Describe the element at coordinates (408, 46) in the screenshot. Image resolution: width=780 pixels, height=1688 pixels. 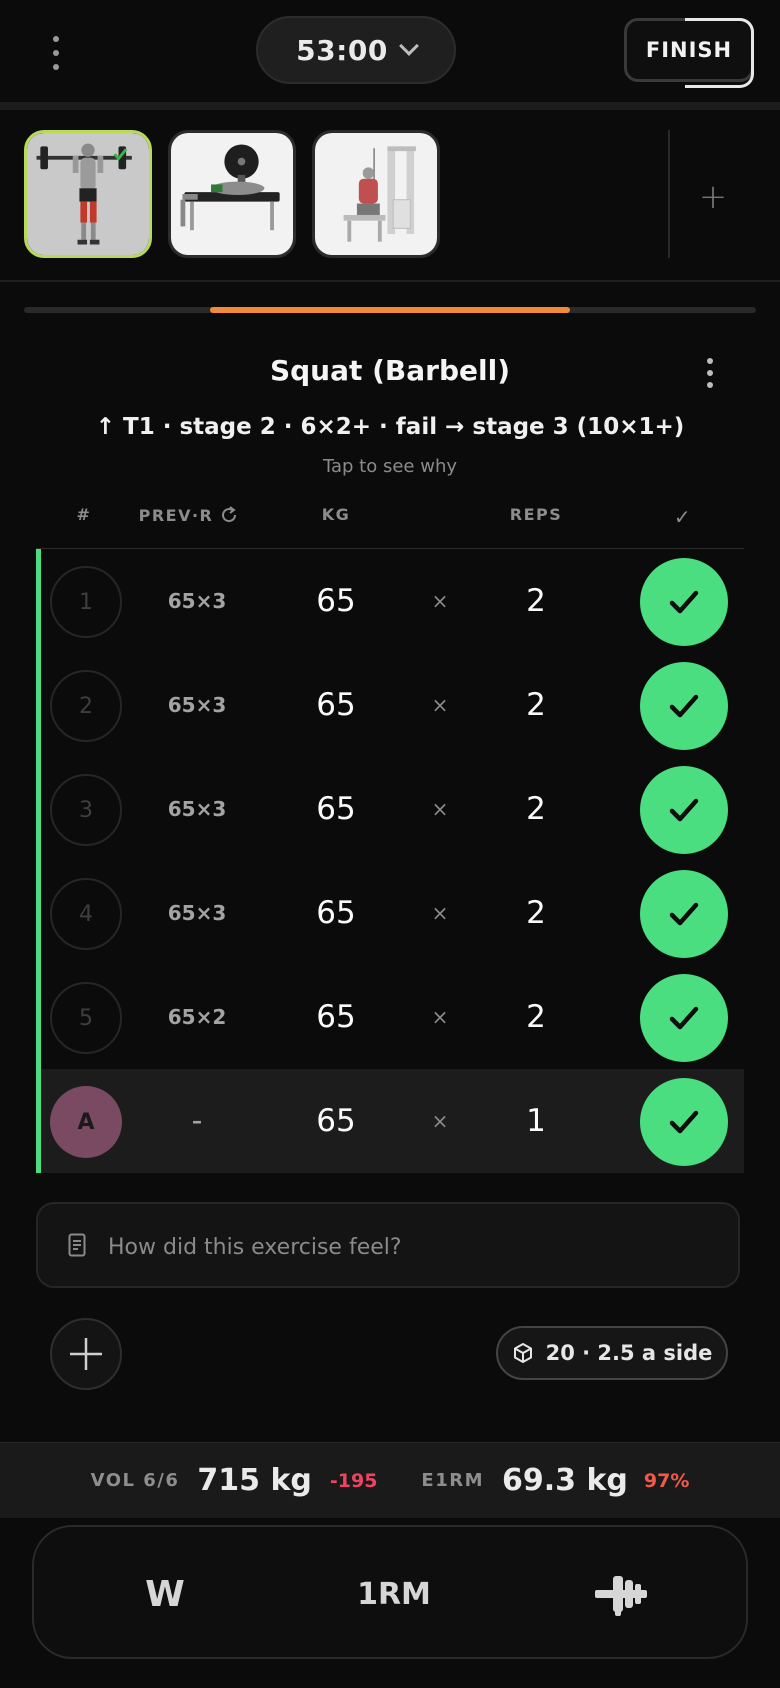
I see `chevron-down-icon` at that location.